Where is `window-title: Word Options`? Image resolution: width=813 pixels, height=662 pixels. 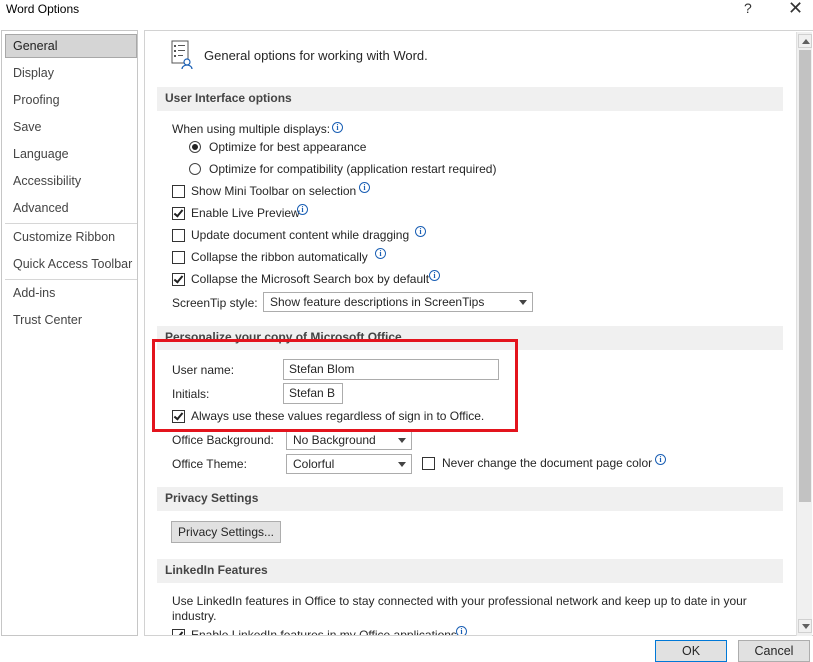 window-title: Word Options is located at coordinates (43, 9).